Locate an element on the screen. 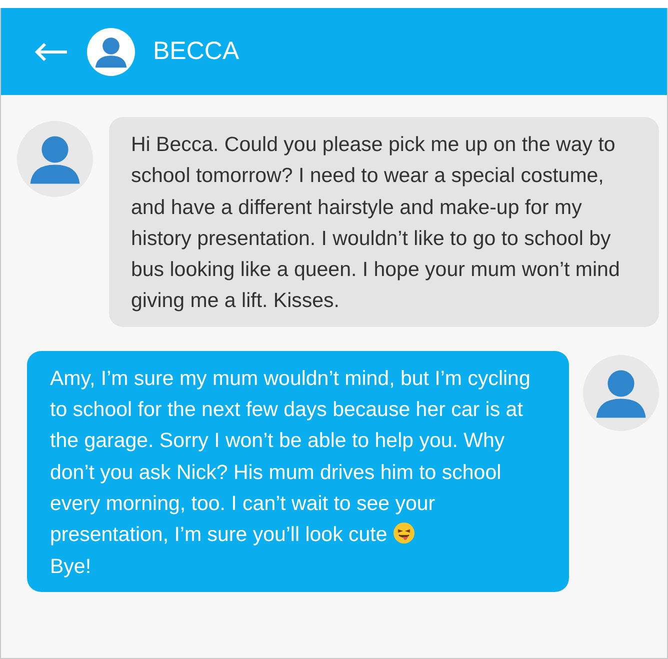  message-text: Bye! is located at coordinates (71, 566).